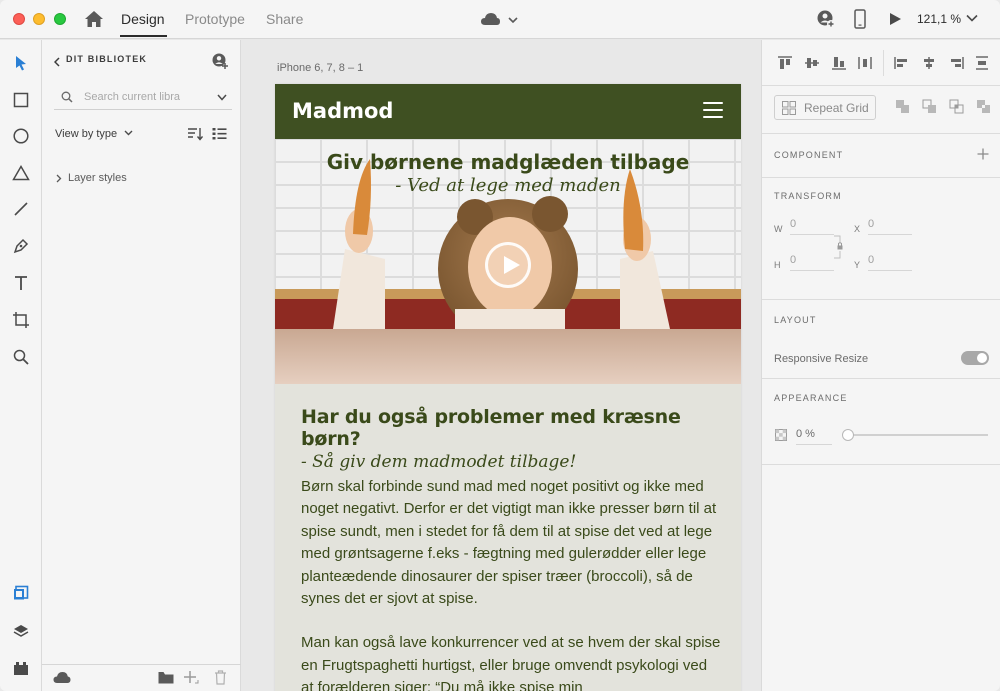 The image size is (1000, 691). What do you see at coordinates (785, 63) in the screenshot?
I see `align-top-icon` at bounding box center [785, 63].